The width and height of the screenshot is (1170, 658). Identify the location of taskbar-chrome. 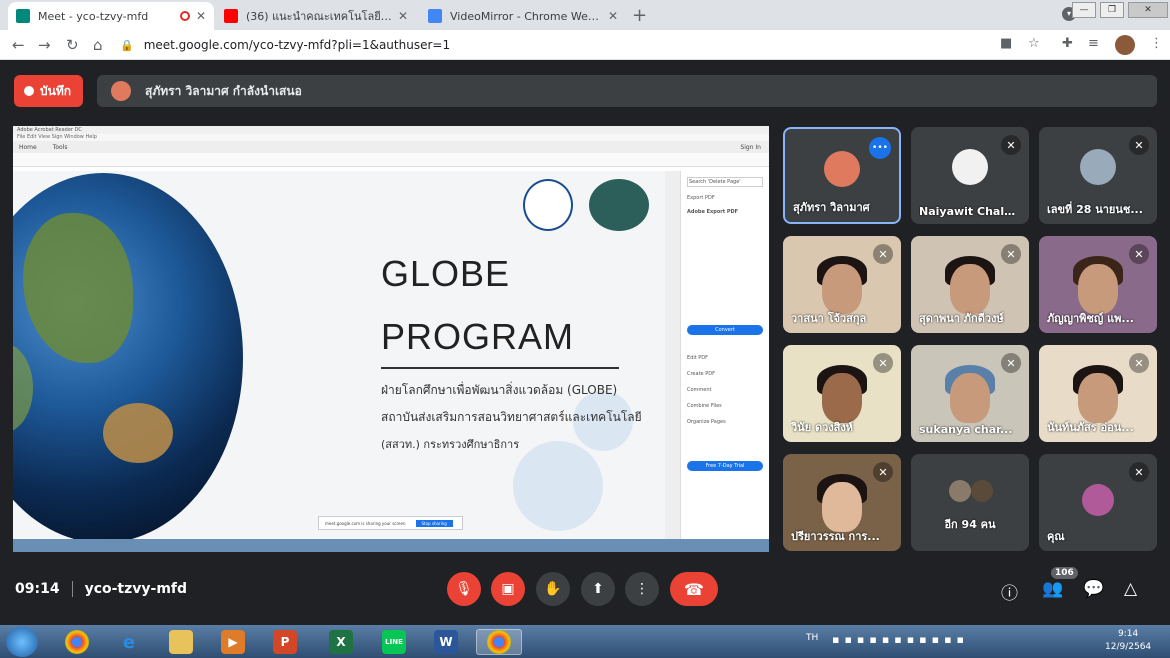
(77, 642).